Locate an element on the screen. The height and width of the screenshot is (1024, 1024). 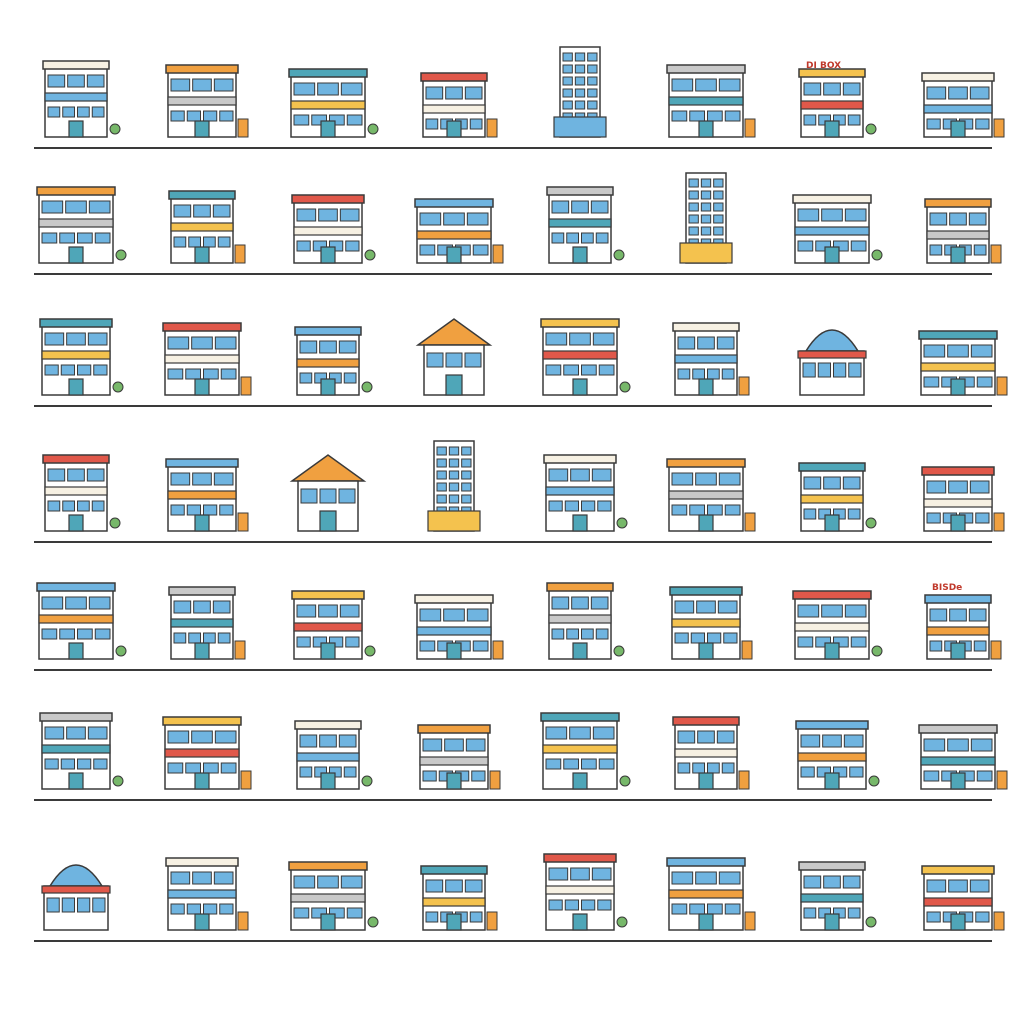
storefront-sign: BISDe is located at coordinates (947, 588).